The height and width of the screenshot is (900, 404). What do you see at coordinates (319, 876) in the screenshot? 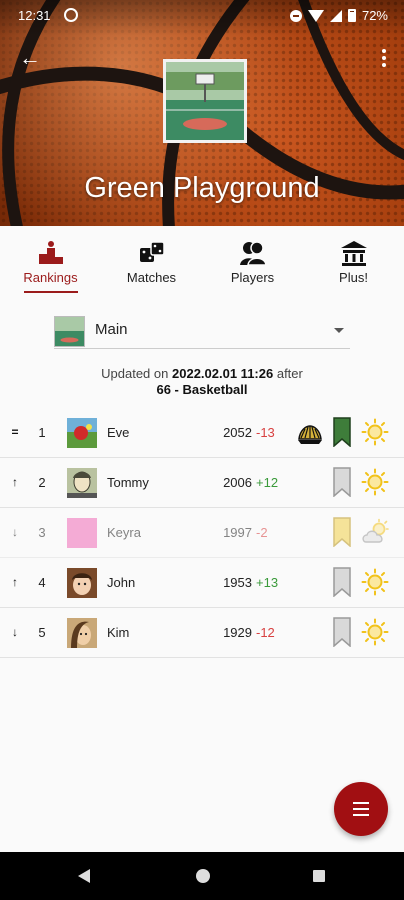
I see `nav-recents-icon` at bounding box center [319, 876].